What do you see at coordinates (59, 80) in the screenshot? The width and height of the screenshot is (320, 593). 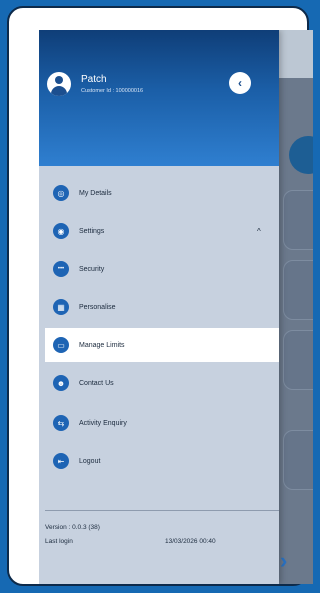 I see `avatar-head` at bounding box center [59, 80].